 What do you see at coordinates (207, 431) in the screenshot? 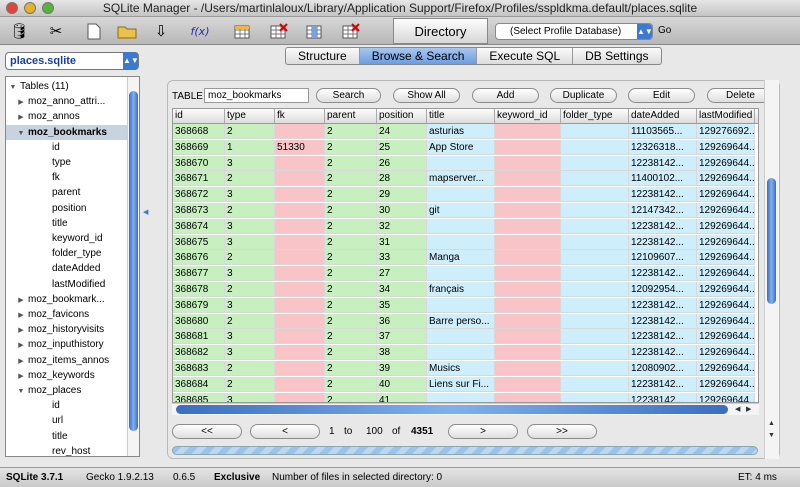
I see `first-page-button: <<` at bounding box center [207, 431].